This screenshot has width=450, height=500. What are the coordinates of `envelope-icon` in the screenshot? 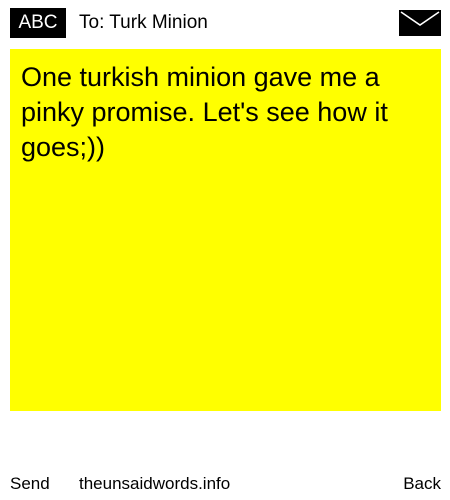 It's located at (420, 23).